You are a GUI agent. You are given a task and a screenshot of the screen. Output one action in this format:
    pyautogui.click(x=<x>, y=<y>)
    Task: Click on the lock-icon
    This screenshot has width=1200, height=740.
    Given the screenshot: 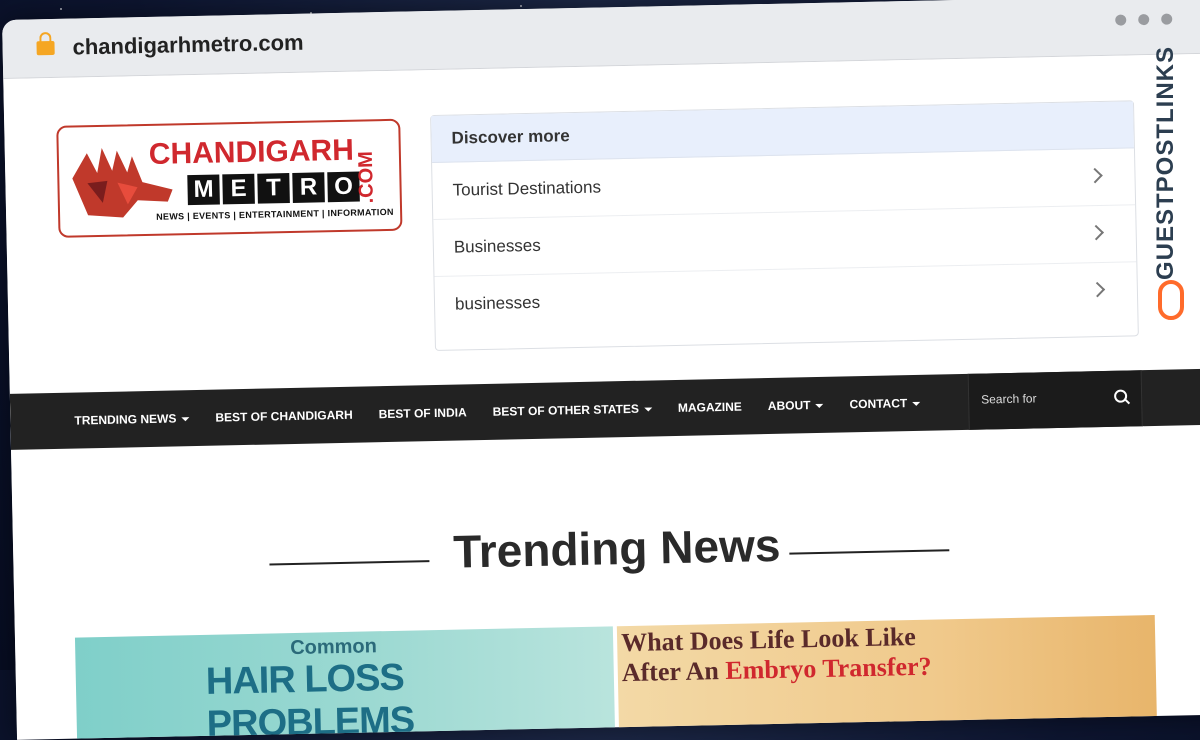 What is the action you would take?
    pyautogui.click(x=45, y=48)
    